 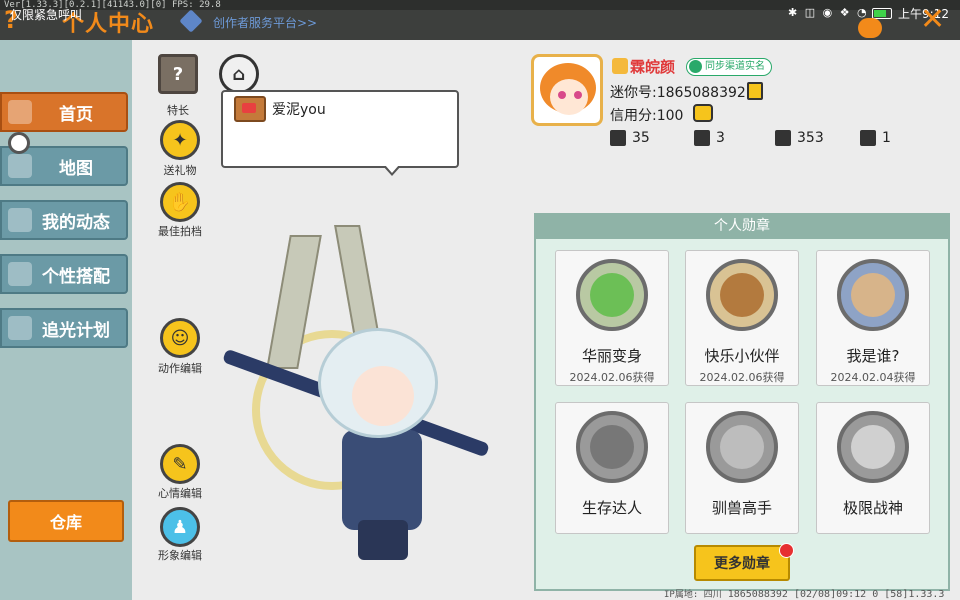 I want to click on specialty-icon: ?, so click(x=178, y=74).